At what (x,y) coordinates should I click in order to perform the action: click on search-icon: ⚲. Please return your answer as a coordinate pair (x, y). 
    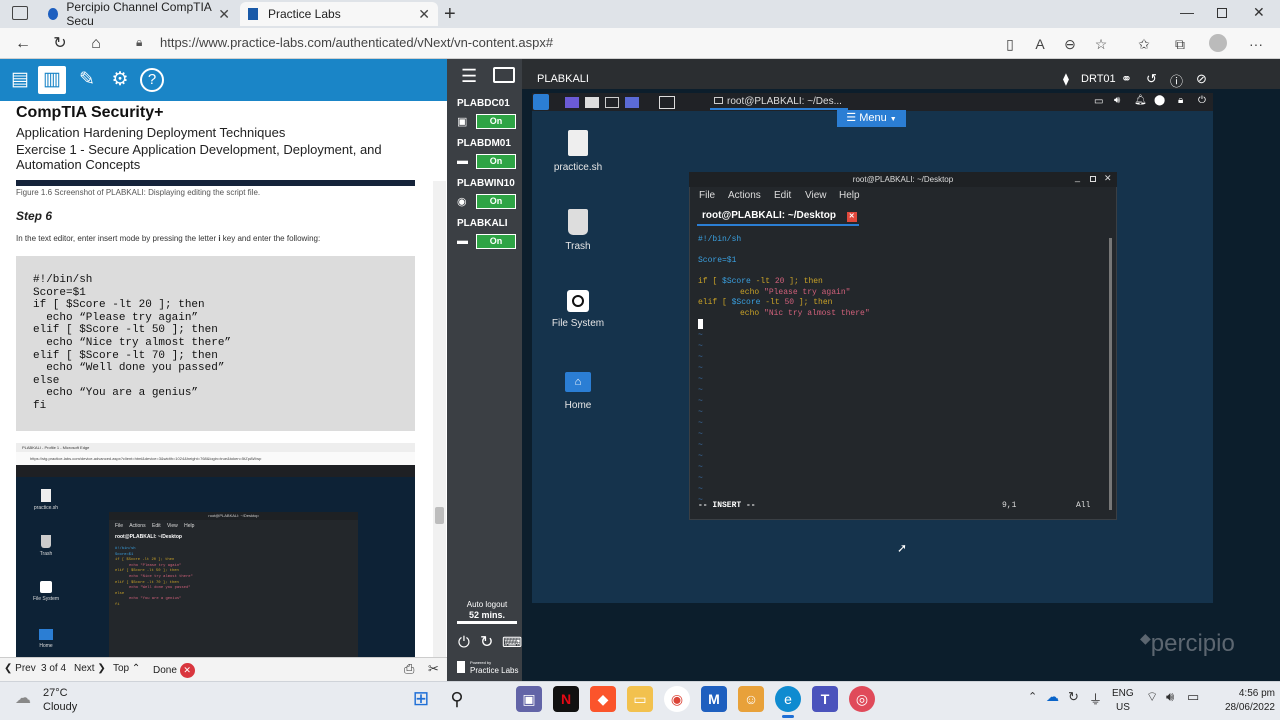
    Looking at the image, I should click on (457, 699).